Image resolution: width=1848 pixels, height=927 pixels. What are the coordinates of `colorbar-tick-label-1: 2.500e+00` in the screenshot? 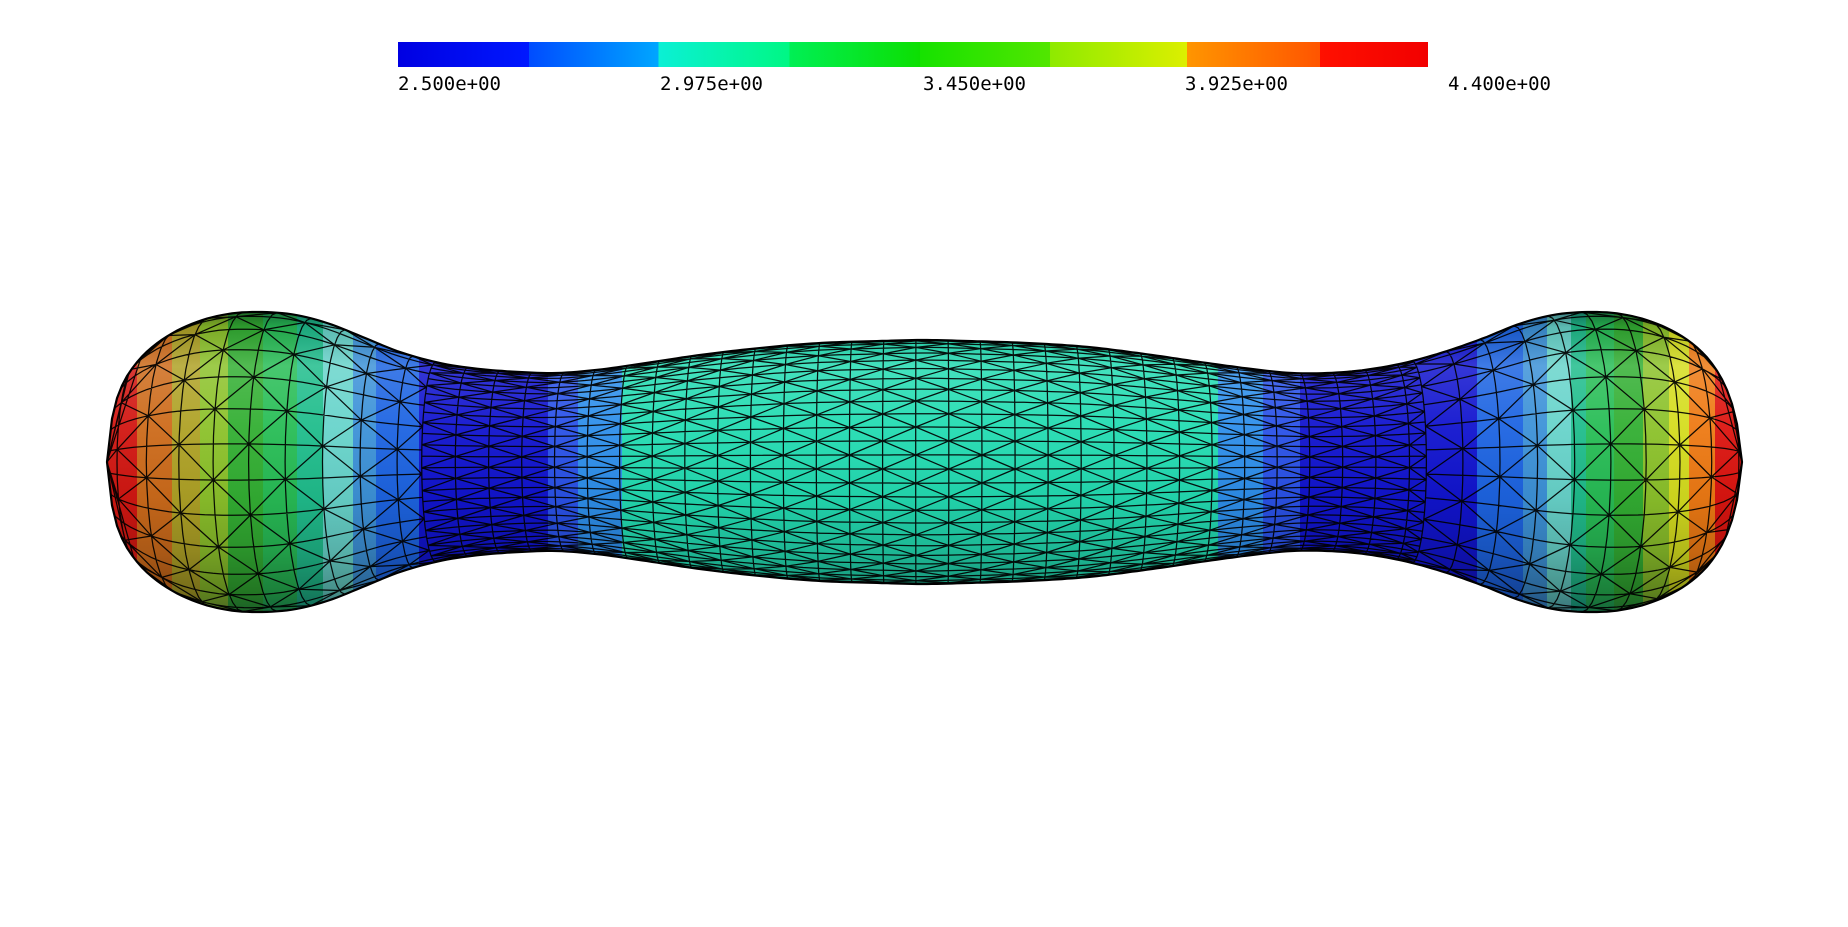 It's located at (449, 84).